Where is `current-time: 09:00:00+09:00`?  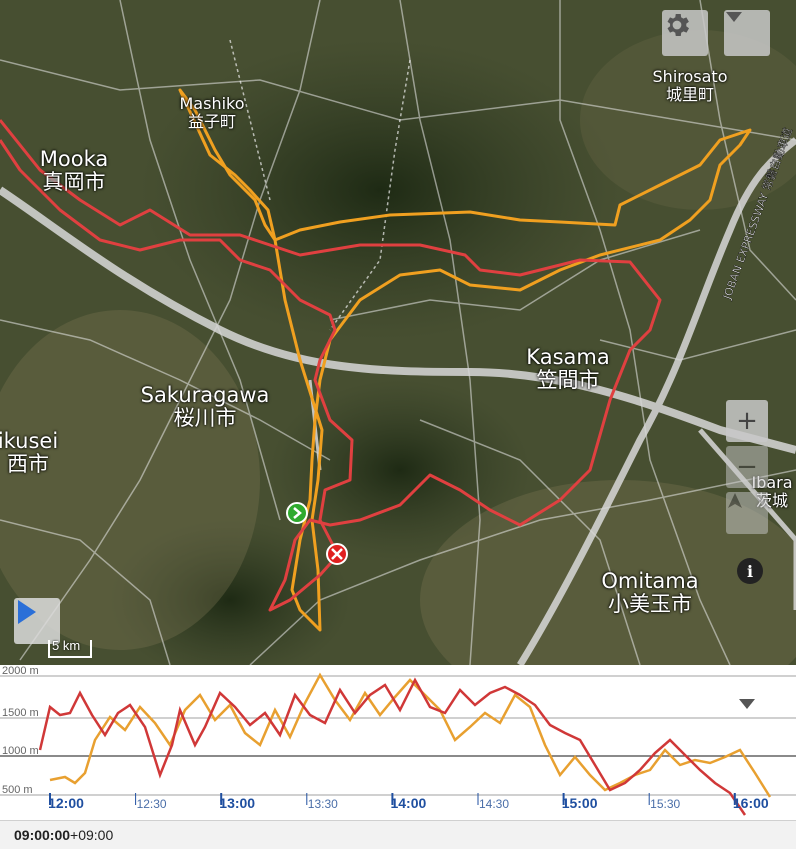 current-time: 09:00:00+09:00 is located at coordinates (63, 835).